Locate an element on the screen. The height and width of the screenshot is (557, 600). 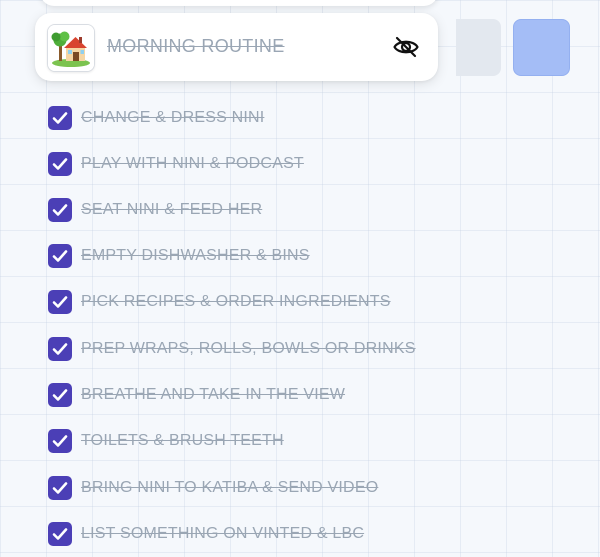
task-item: TOILETS & BRUSH TEETH is located at coordinates (166, 441).